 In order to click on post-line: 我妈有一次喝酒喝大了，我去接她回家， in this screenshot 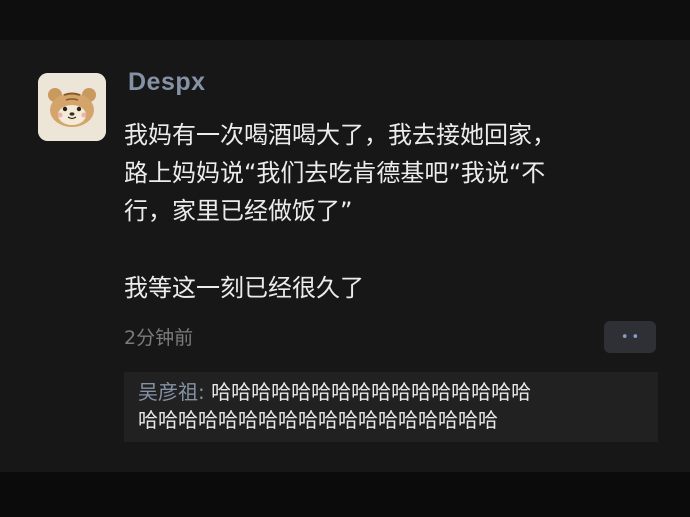, I will do `click(340, 135)`.